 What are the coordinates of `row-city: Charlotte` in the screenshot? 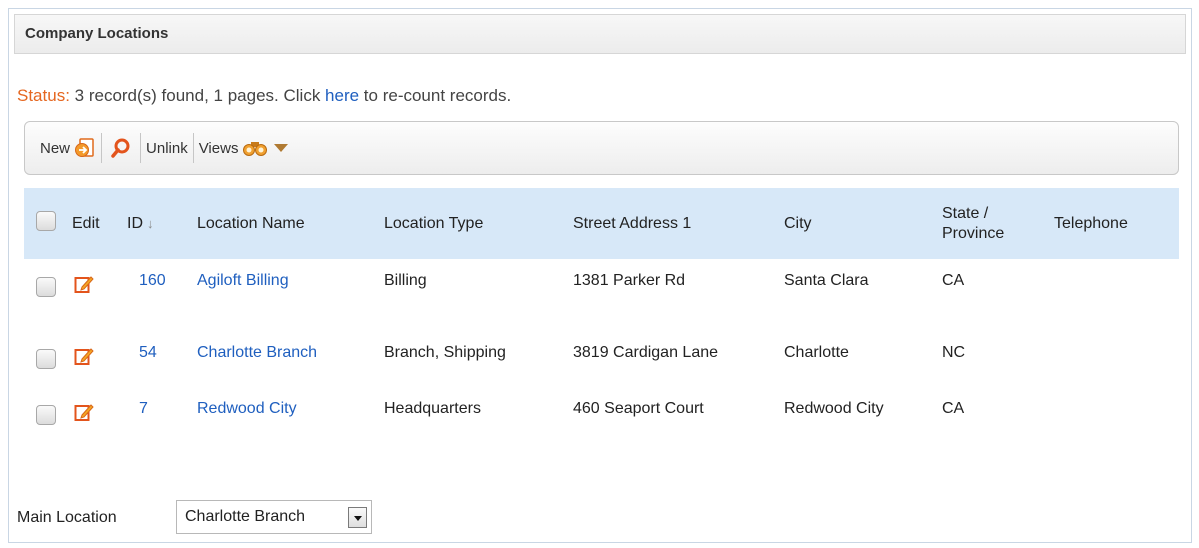 It's located at (851, 359).